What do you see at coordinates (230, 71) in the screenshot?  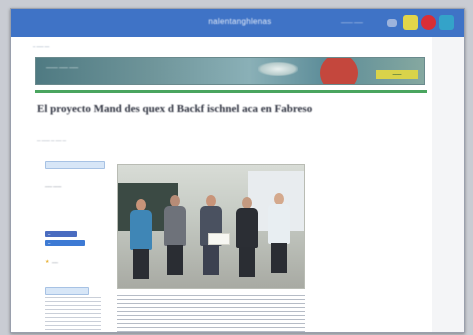 I see `ad-banner: ــــــ ــــــ ــــــــ ـــــ` at bounding box center [230, 71].